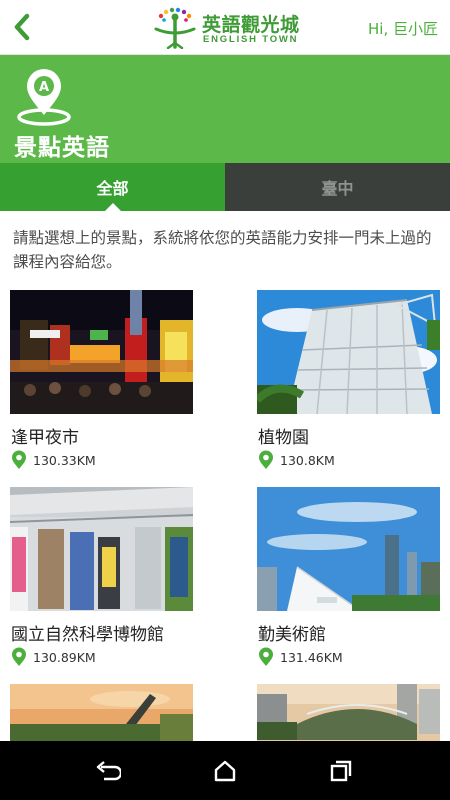 The height and width of the screenshot is (800, 450). Describe the element at coordinates (251, 39) in the screenshot. I see `logo-english-text: ENGLISH TOWN` at that location.